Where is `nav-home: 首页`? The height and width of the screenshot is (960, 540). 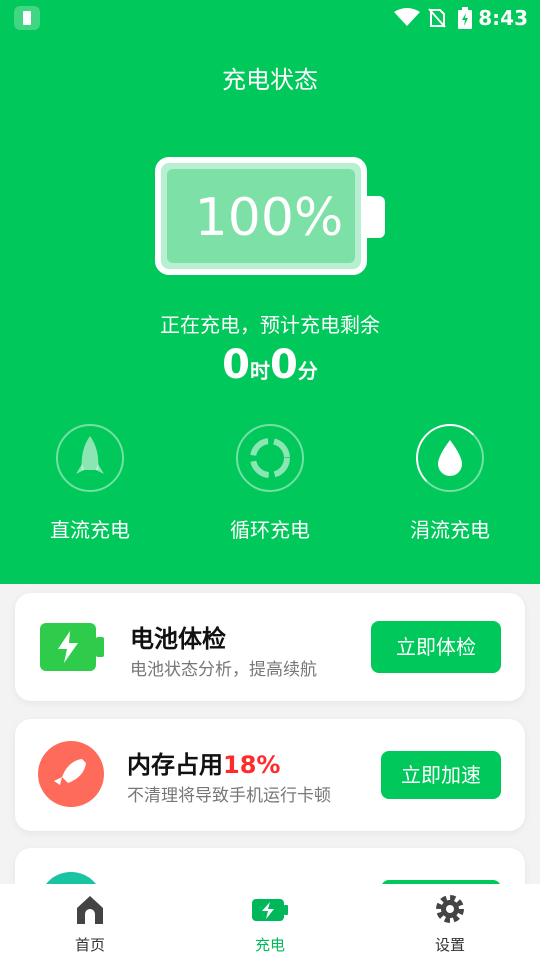 nav-home: 首页 is located at coordinates (90, 923).